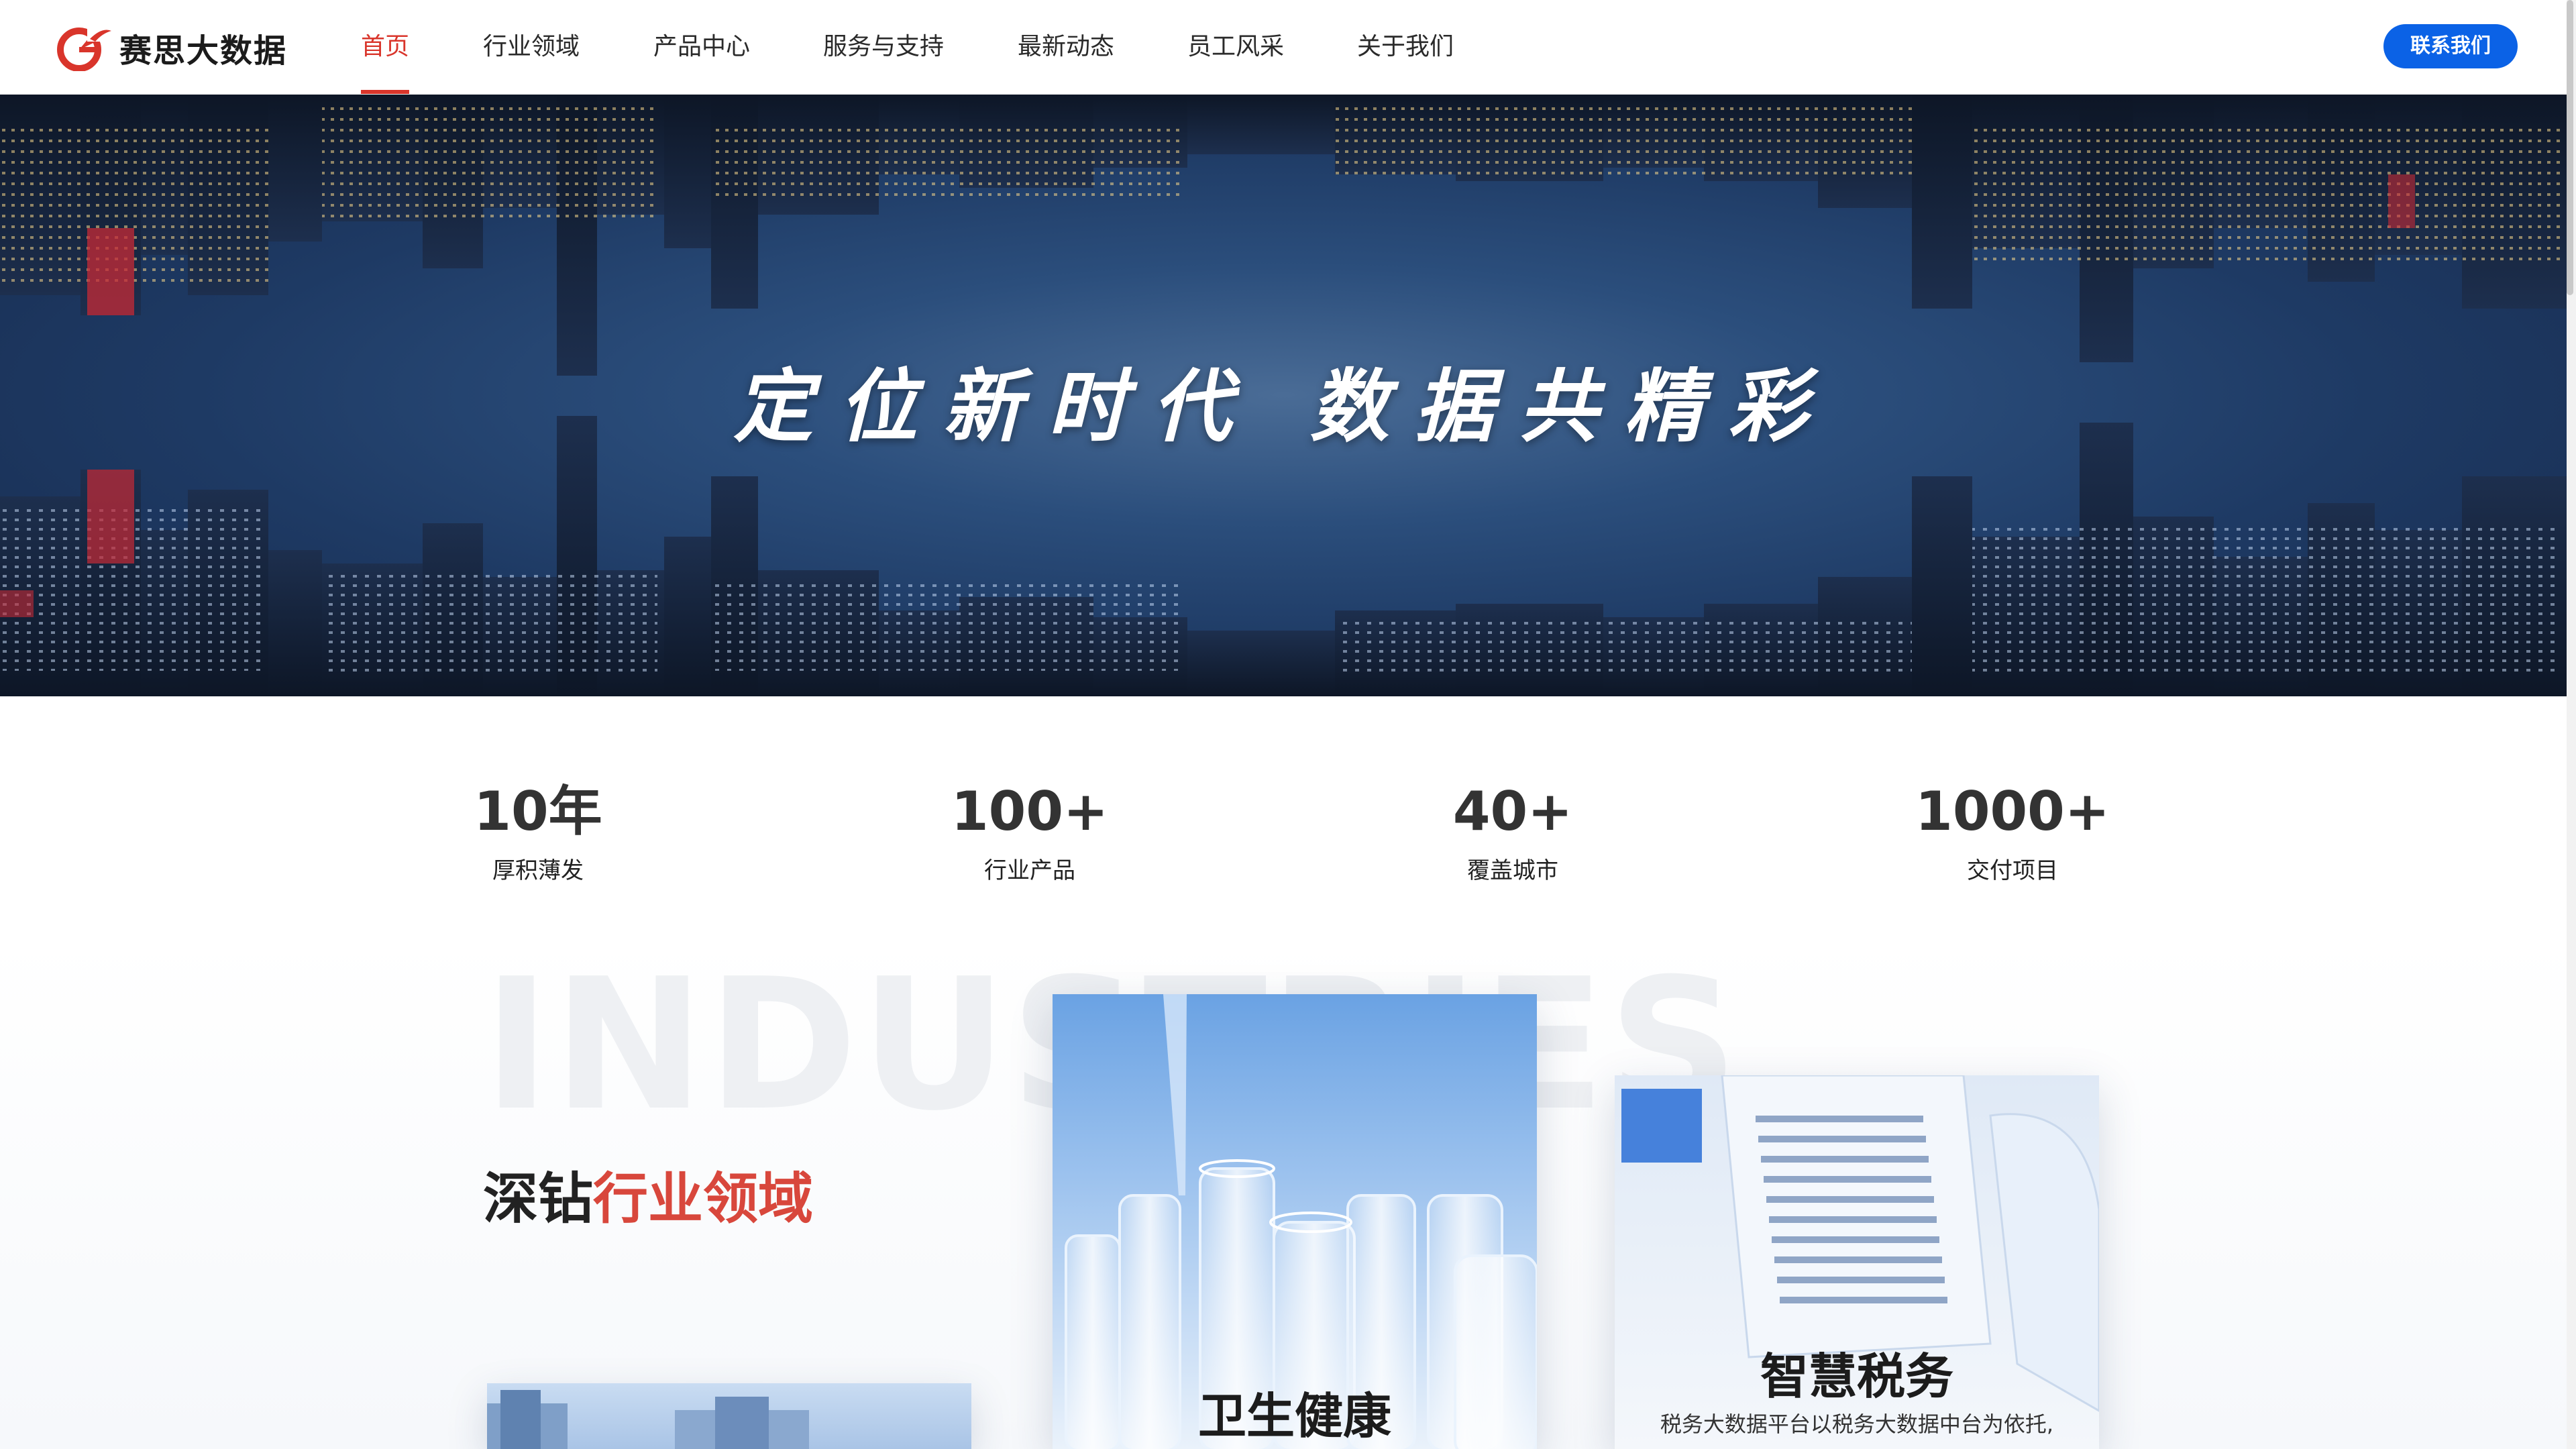  I want to click on stat-label: 行业产品, so click(1029, 870).